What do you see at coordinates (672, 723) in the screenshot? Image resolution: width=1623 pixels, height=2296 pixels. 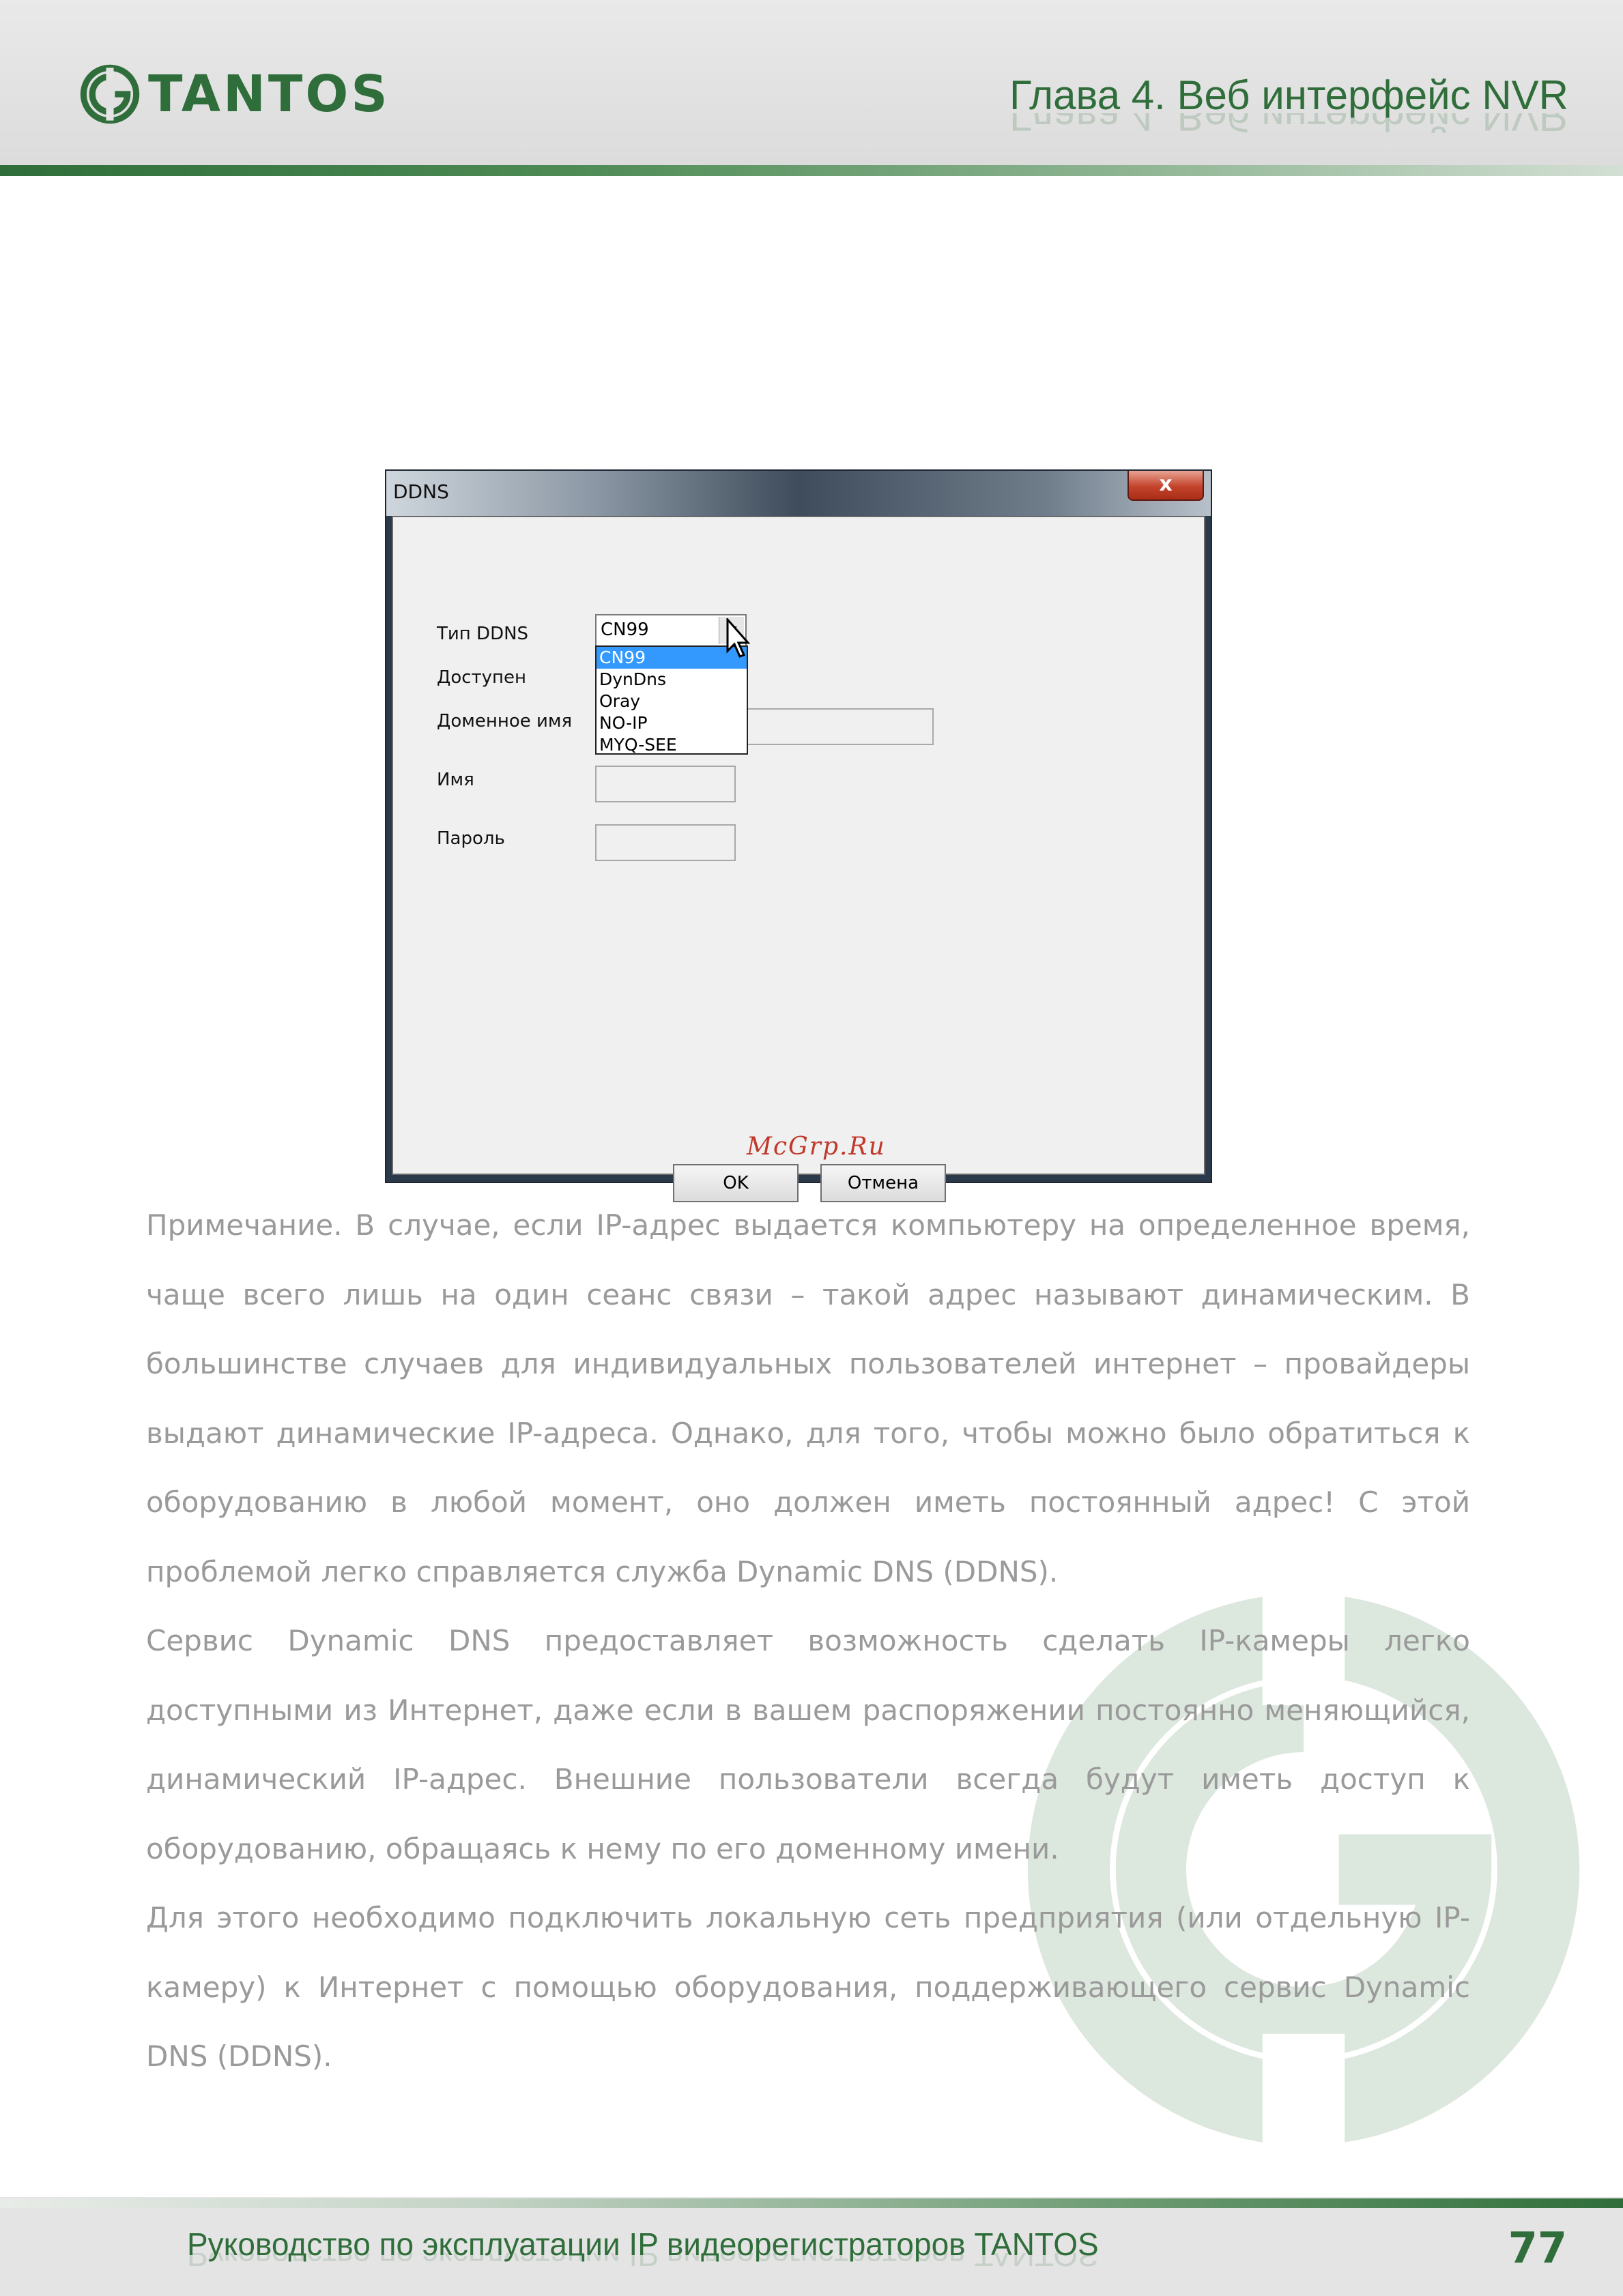 I see `dropdown-option: NO-IP` at bounding box center [672, 723].